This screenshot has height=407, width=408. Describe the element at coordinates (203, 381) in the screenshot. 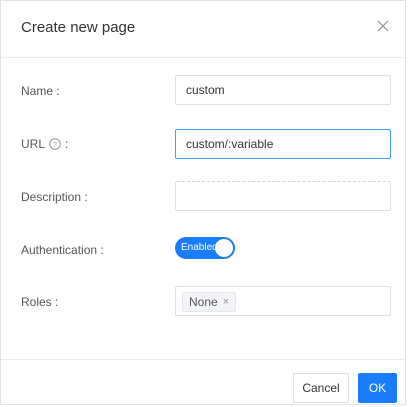

I see `dialog-footer: Cancel OK` at that location.